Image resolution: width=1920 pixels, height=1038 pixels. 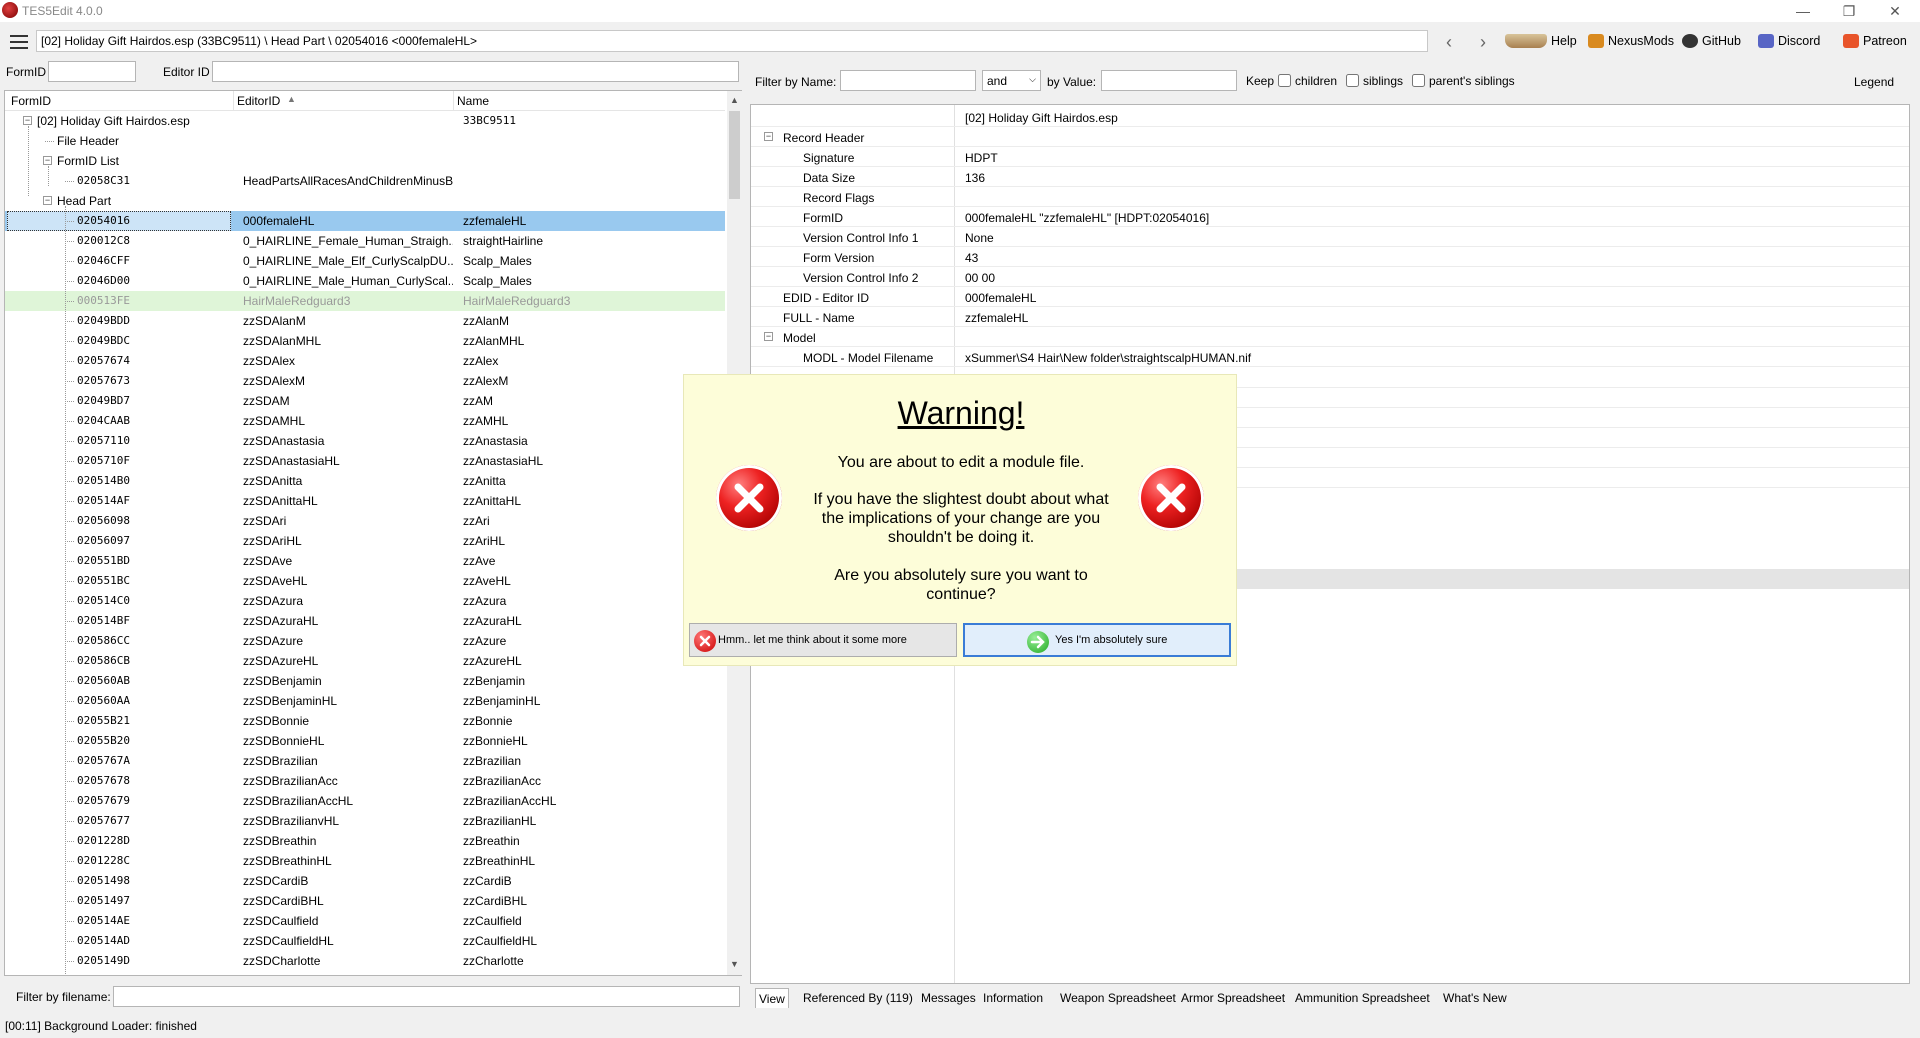 I want to click on detail-row: − Model, so click(x=1330, y=337).